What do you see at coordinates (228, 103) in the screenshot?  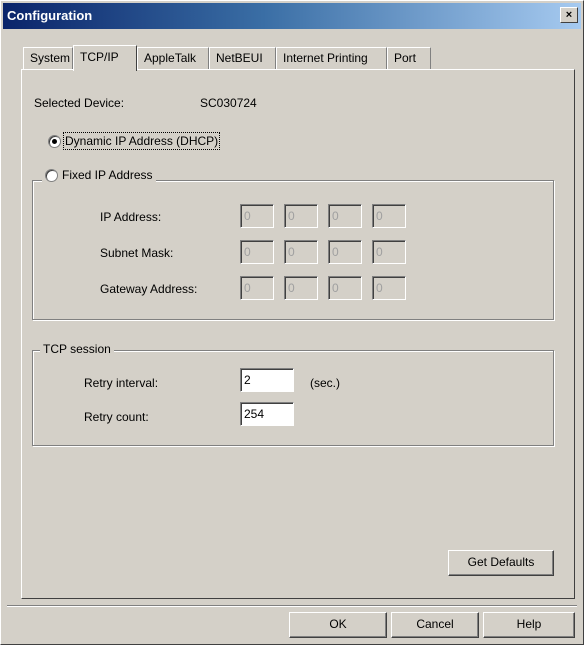 I see `selected-device-value: SC030724` at bounding box center [228, 103].